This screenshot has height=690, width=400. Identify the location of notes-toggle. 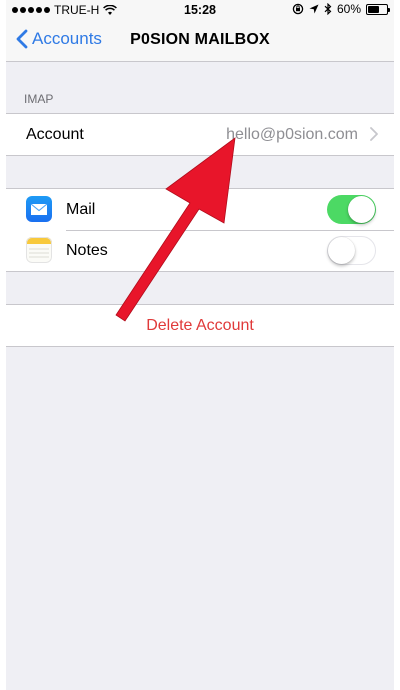
(351, 250).